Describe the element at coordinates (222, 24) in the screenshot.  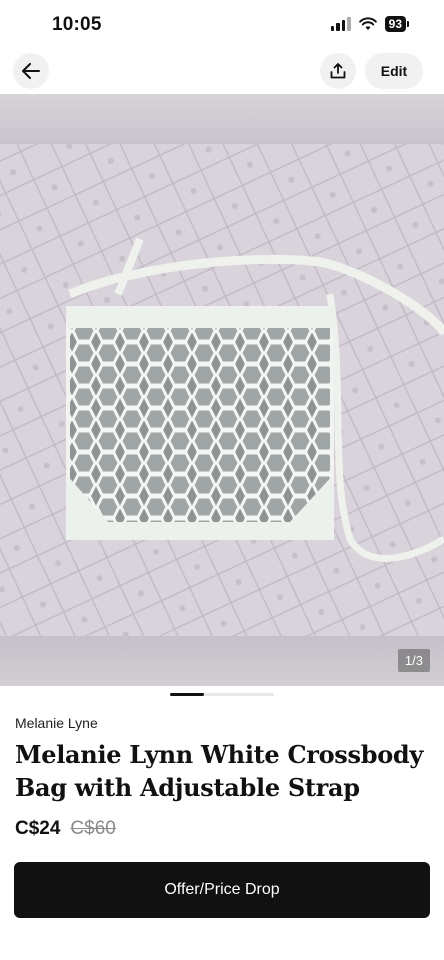
I see `status-bar: 10:05 93` at that location.